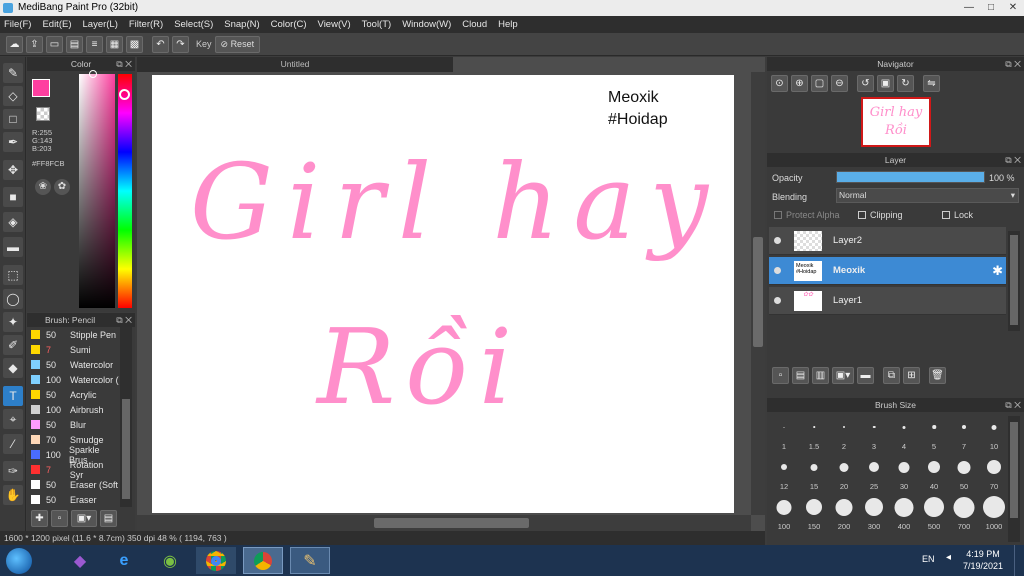 The height and width of the screenshot is (576, 1024). Describe the element at coordinates (73, 424) in the screenshot. I see `brush-item: 50 Blur` at that location.